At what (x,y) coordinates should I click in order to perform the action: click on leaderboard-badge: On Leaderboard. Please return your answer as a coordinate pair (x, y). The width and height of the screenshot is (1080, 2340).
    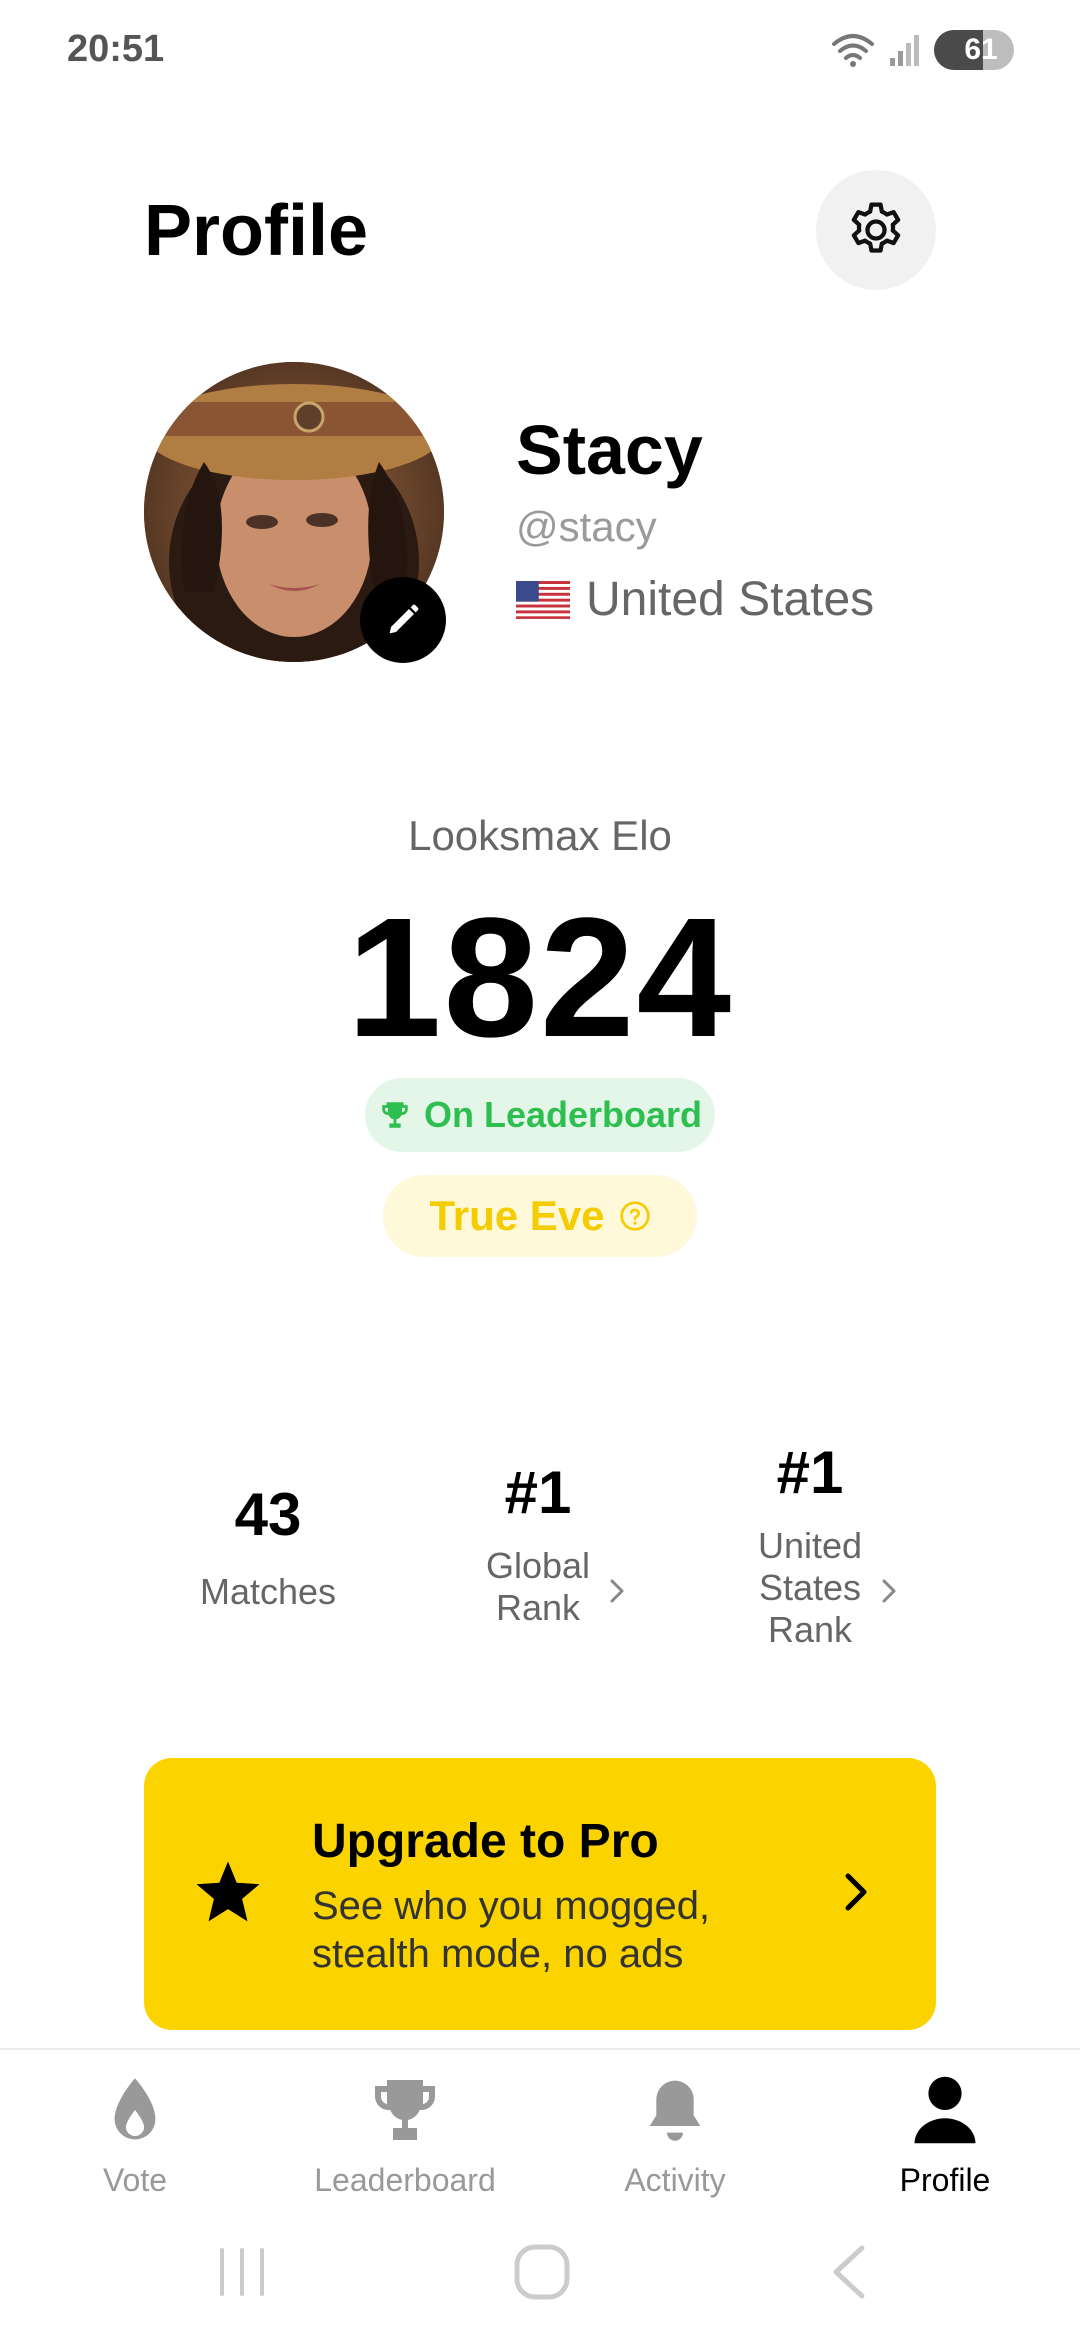
    Looking at the image, I should click on (540, 1115).